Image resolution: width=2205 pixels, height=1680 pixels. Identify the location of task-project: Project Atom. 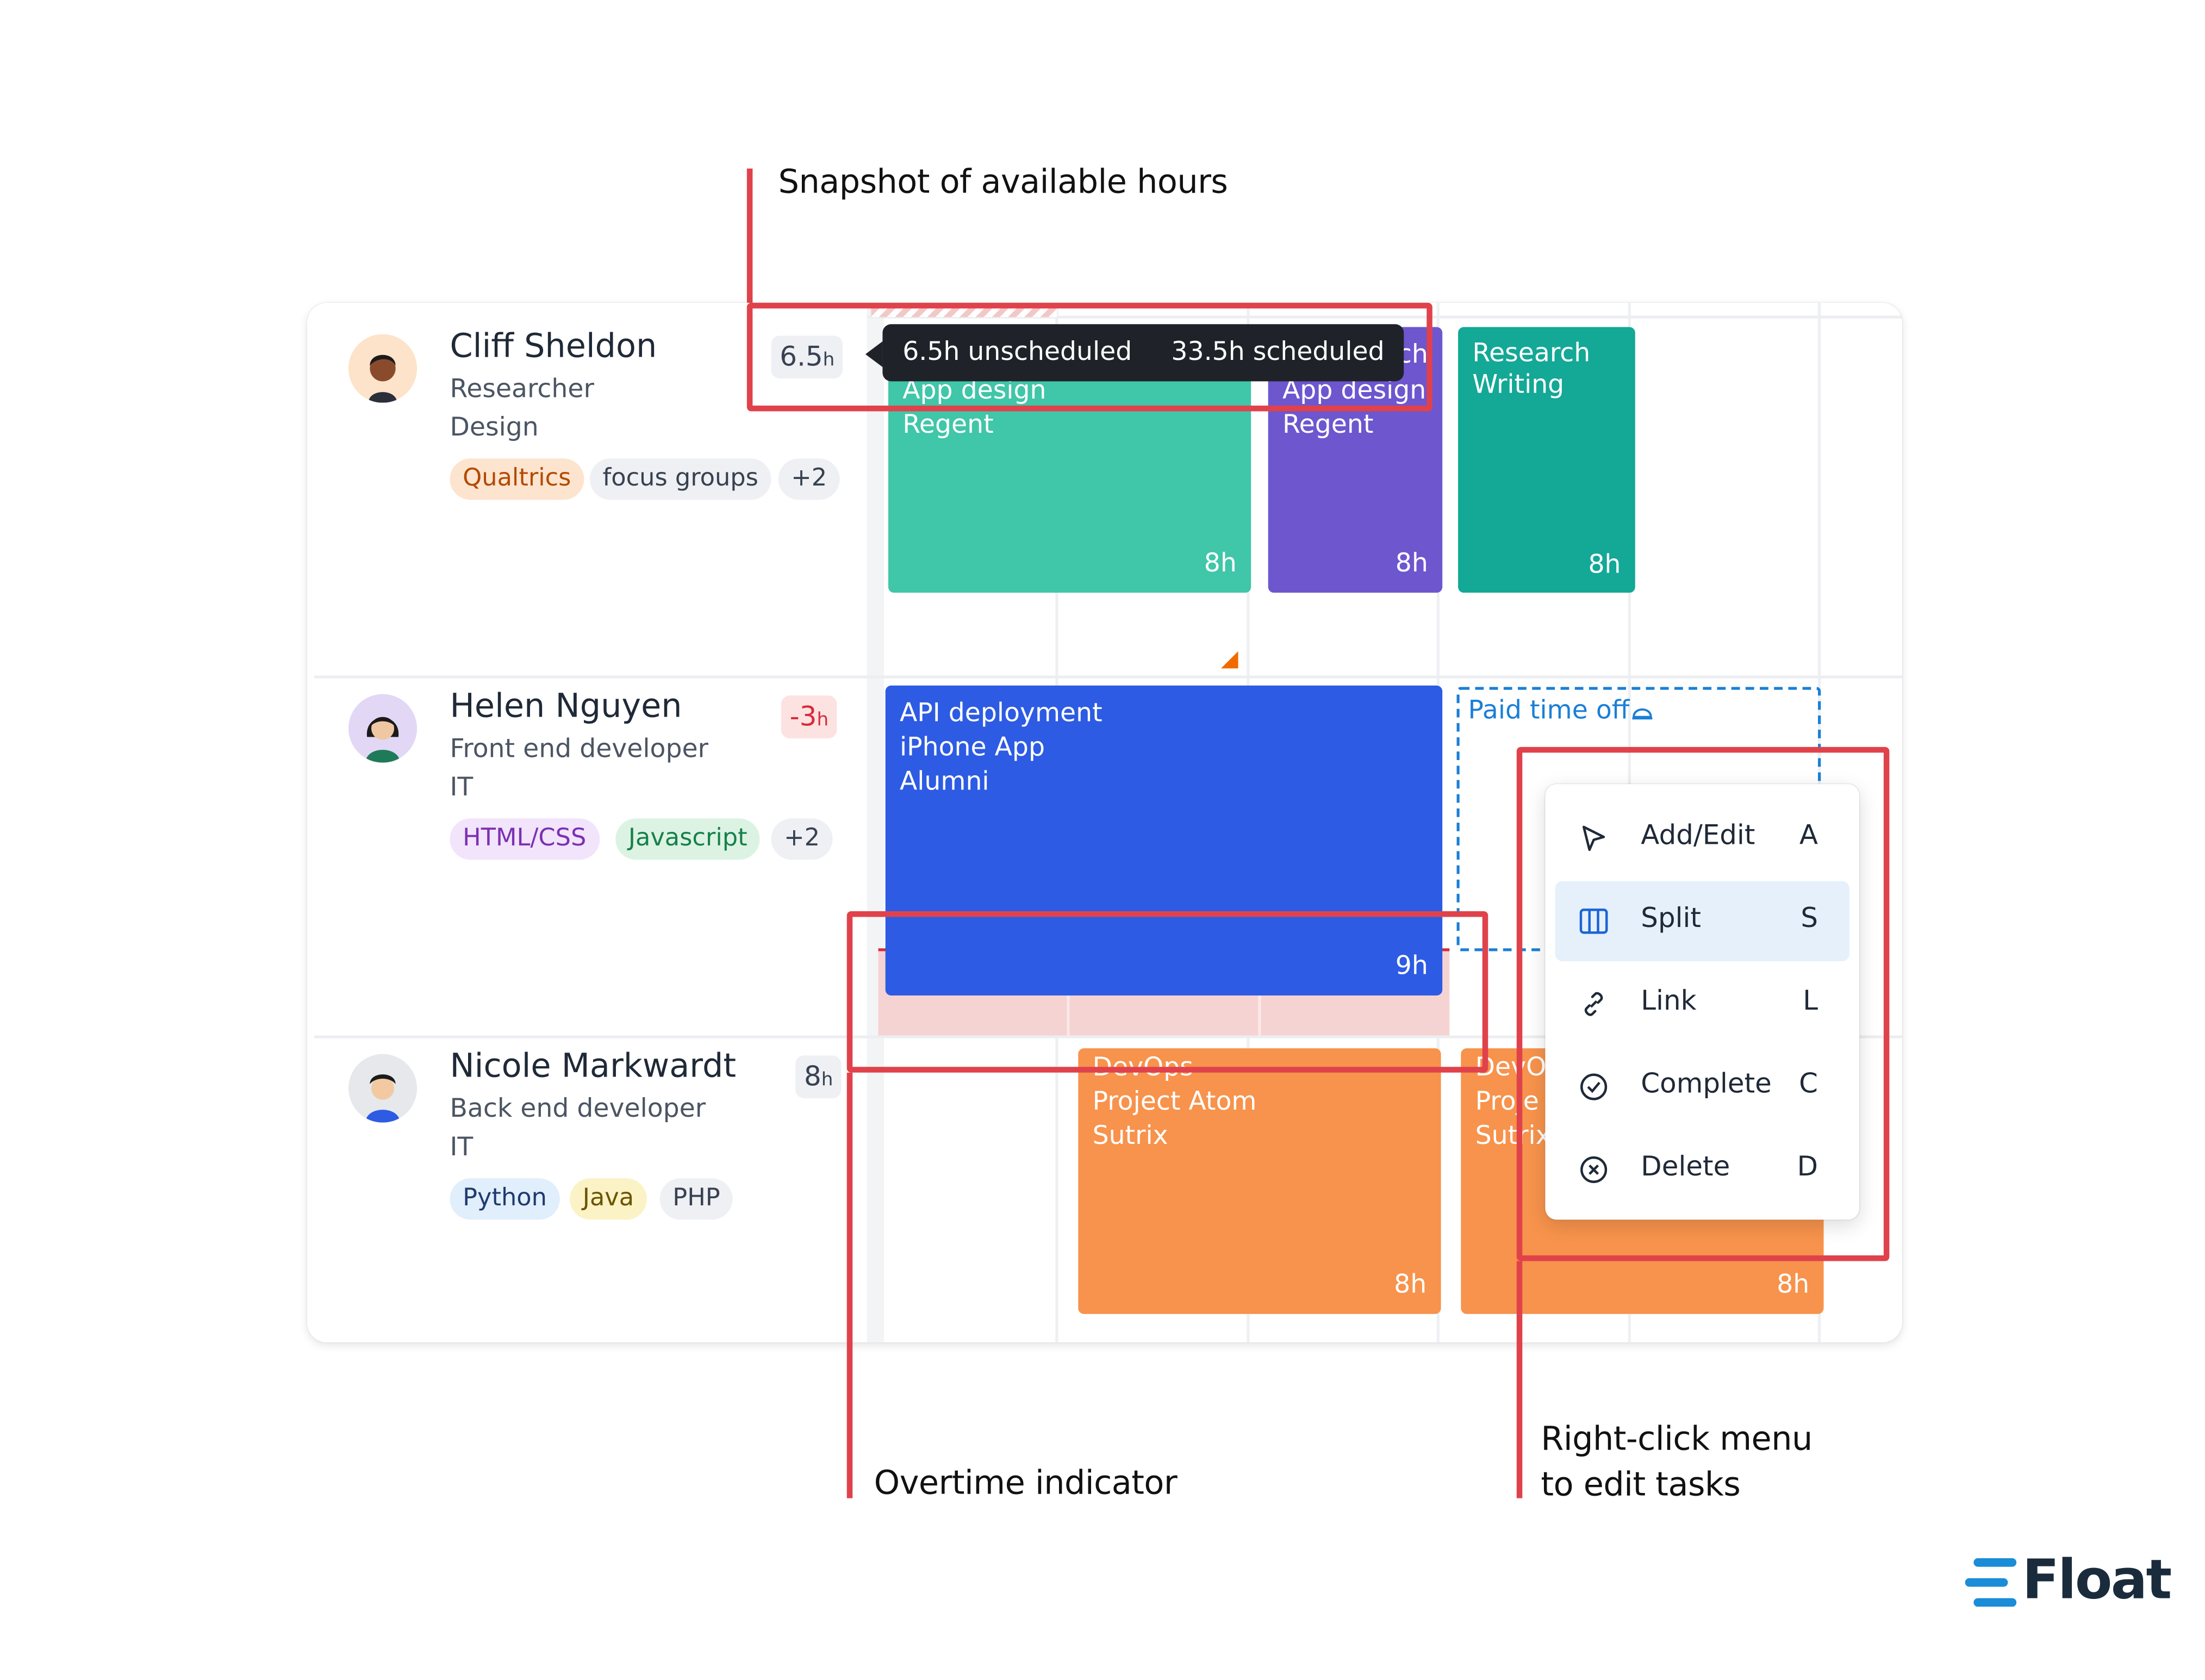
(1174, 1102).